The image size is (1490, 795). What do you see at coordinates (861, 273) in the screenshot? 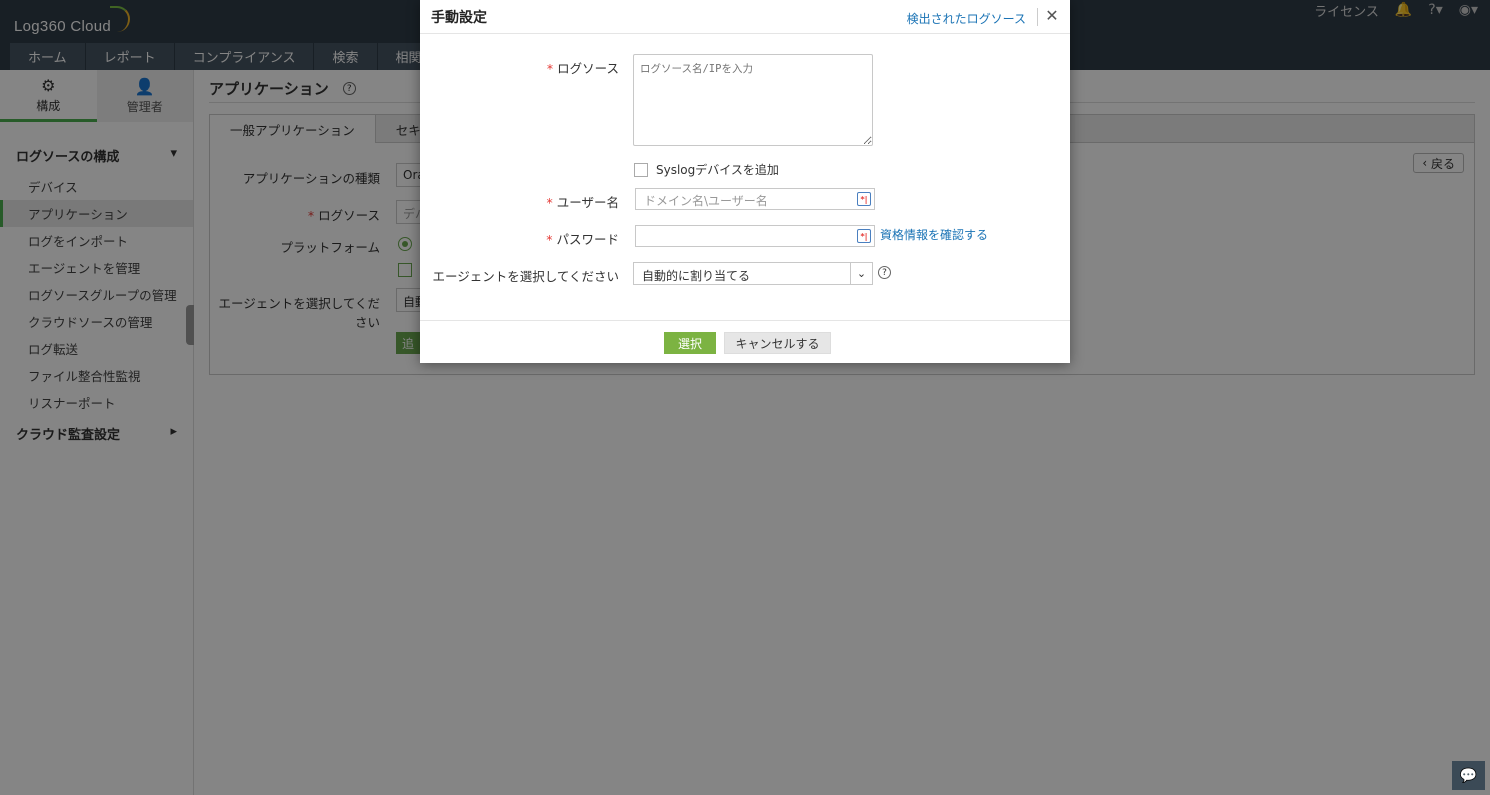
I see `chevron-down-icon: ⌄` at bounding box center [861, 273].